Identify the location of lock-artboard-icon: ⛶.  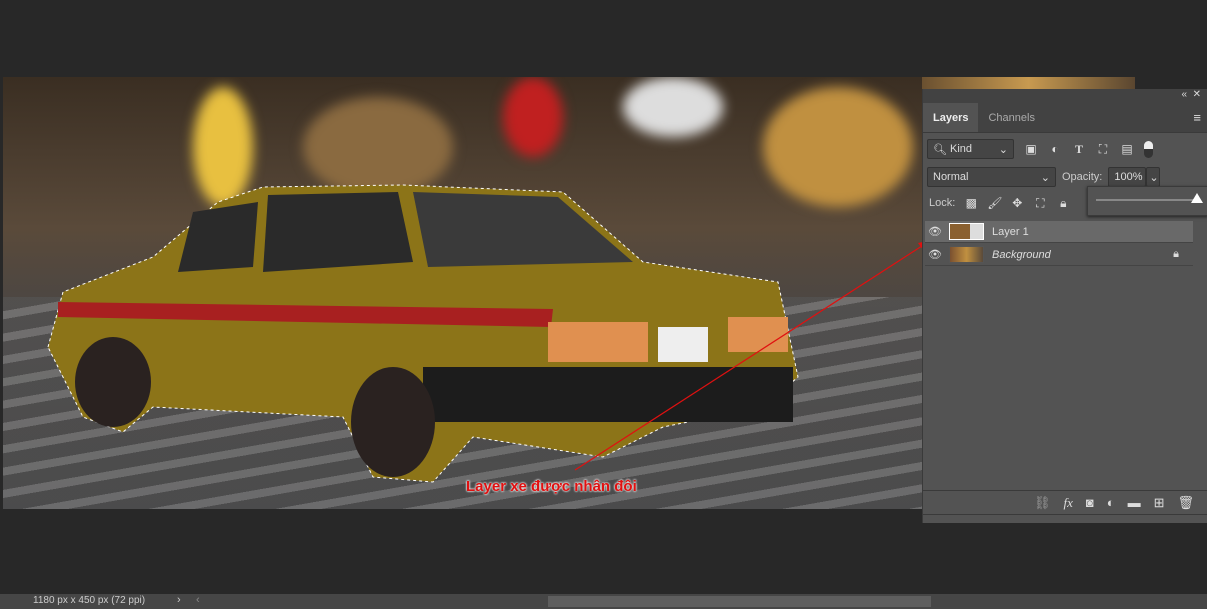
(1040, 203).